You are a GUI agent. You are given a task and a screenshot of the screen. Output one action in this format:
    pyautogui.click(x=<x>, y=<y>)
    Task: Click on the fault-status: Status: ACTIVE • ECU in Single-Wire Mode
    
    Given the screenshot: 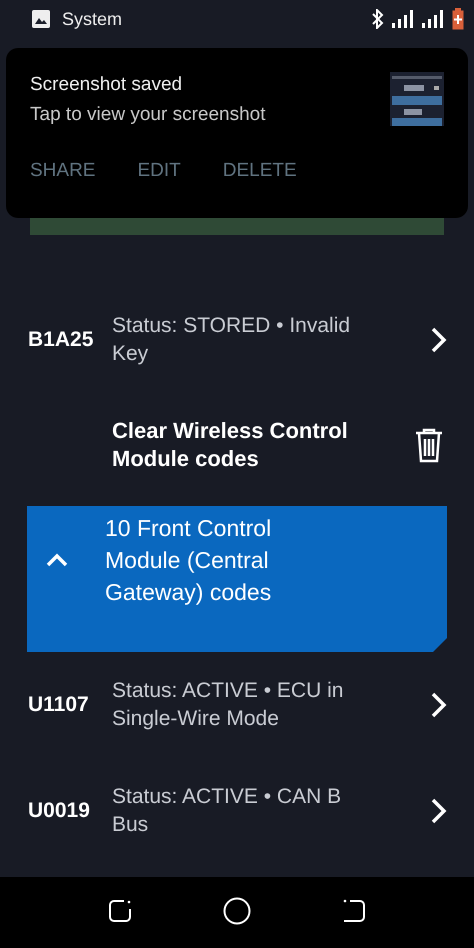 What is the action you would take?
    pyautogui.click(x=228, y=705)
    